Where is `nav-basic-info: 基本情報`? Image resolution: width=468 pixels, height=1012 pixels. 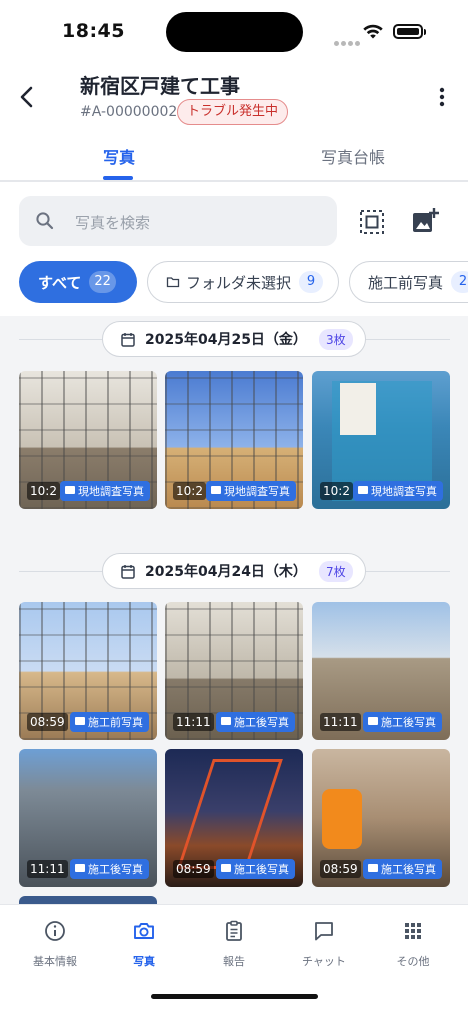
nav-basic-info: 基本情報 is located at coordinates (55, 944).